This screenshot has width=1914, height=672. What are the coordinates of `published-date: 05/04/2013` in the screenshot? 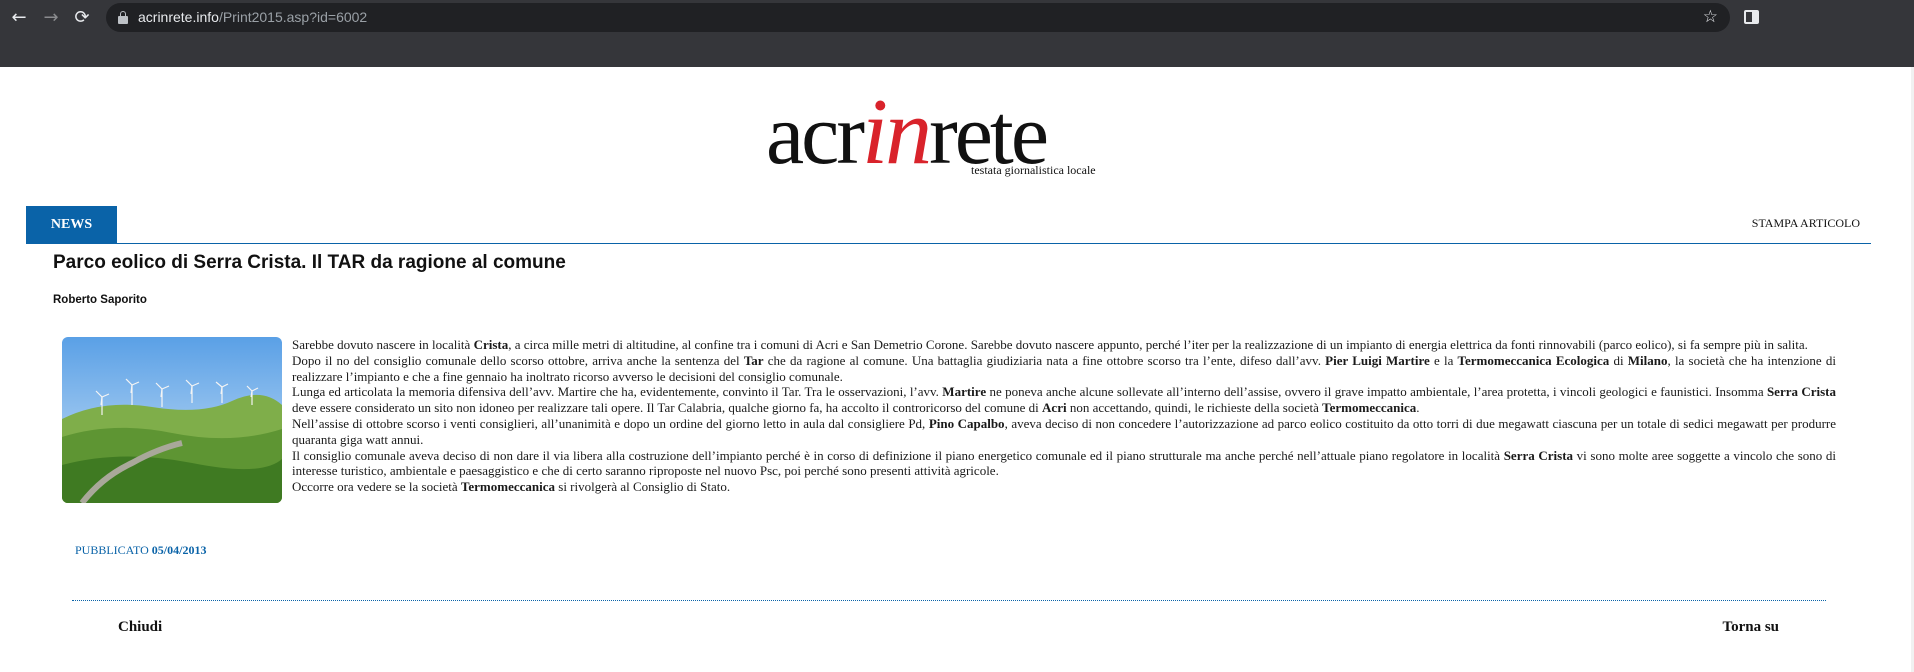 It's located at (179, 550).